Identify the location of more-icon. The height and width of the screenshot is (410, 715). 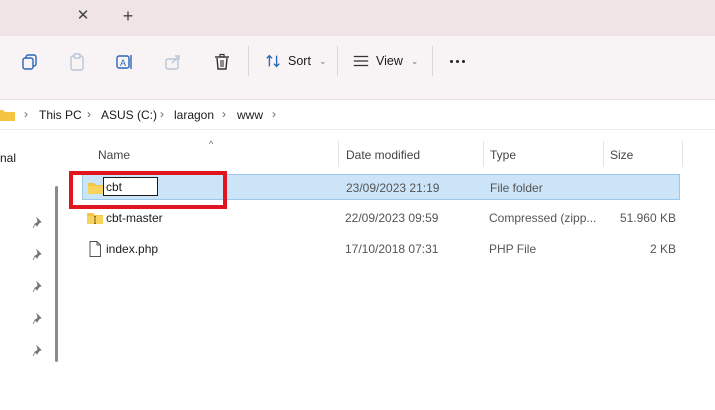
(451, 61).